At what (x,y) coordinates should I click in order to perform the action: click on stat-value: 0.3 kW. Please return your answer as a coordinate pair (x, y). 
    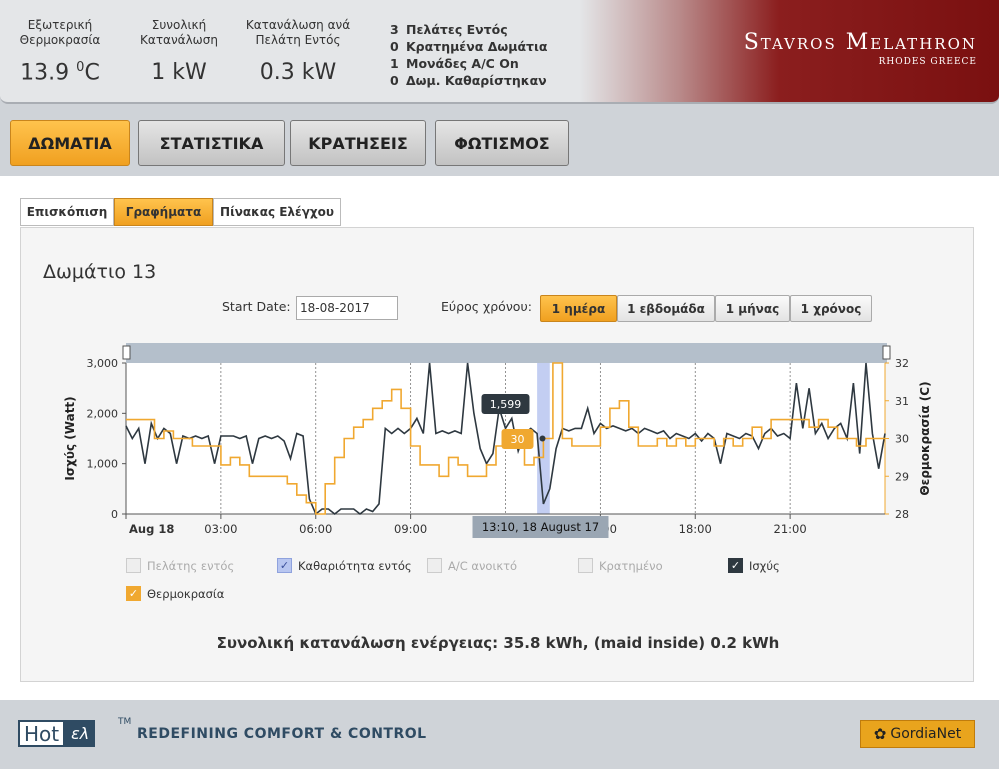
    Looking at the image, I should click on (298, 72).